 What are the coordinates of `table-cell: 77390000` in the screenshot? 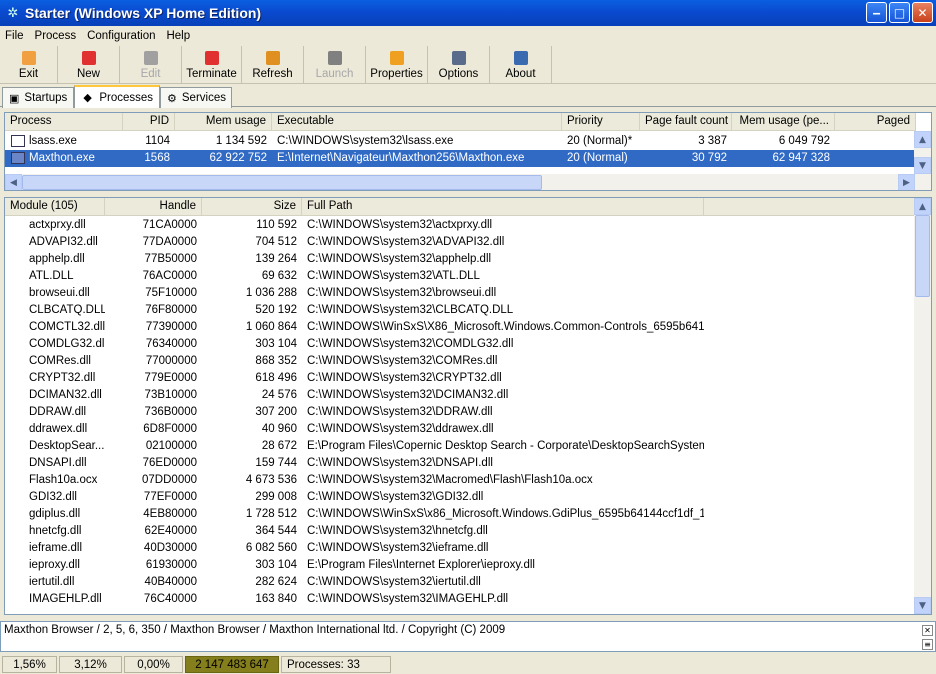 It's located at (171, 327).